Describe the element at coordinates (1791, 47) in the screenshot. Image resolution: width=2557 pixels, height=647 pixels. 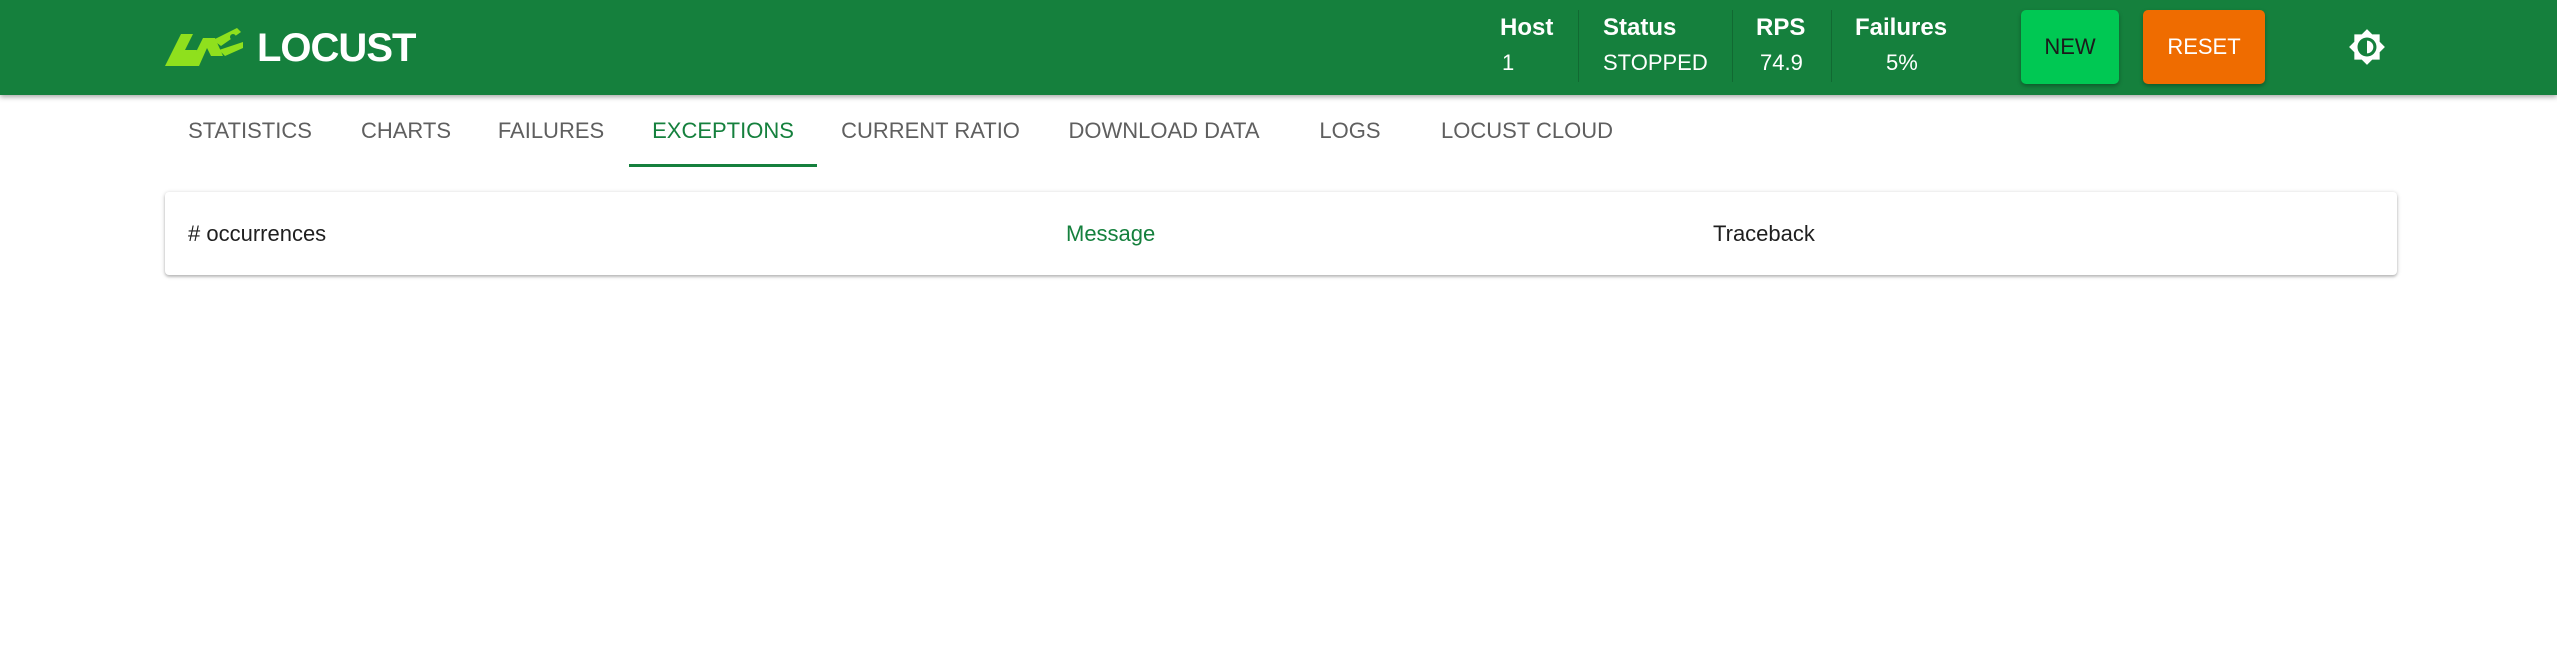
I see `stat-rps: RPS 74.9` at that location.